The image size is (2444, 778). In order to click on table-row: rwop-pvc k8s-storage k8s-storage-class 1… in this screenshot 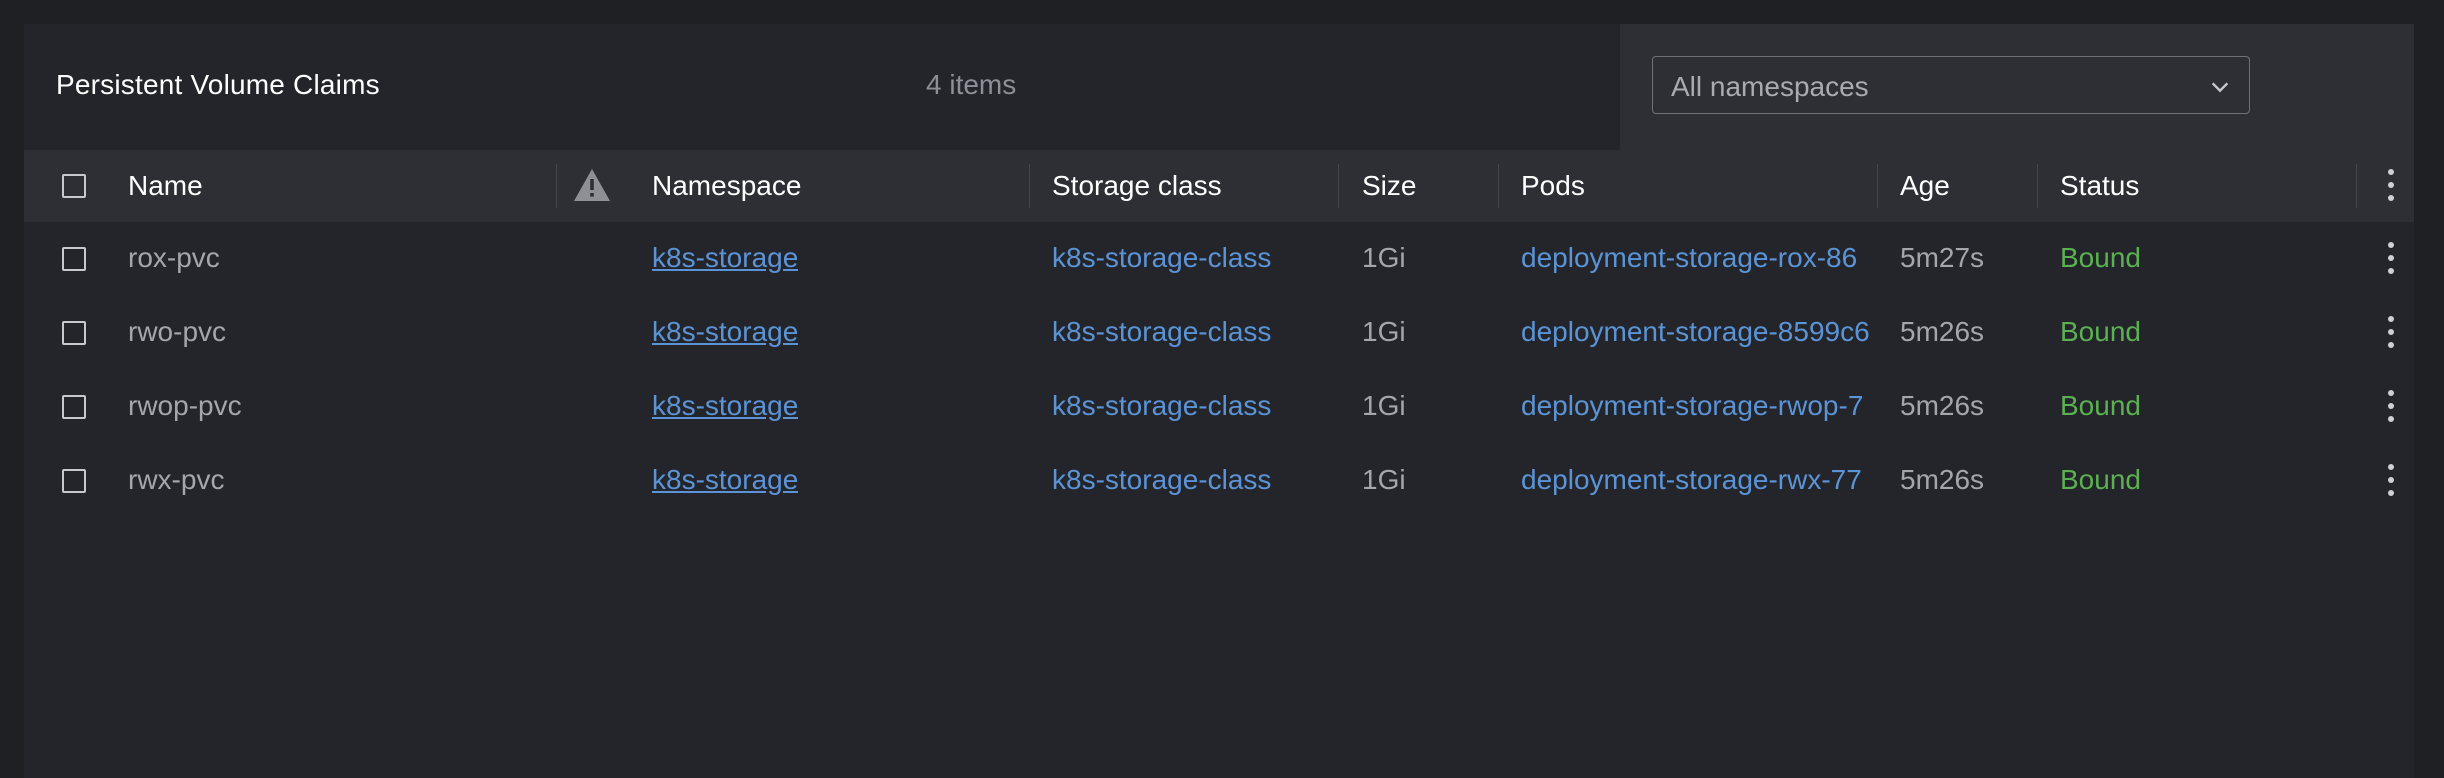, I will do `click(1219, 407)`.